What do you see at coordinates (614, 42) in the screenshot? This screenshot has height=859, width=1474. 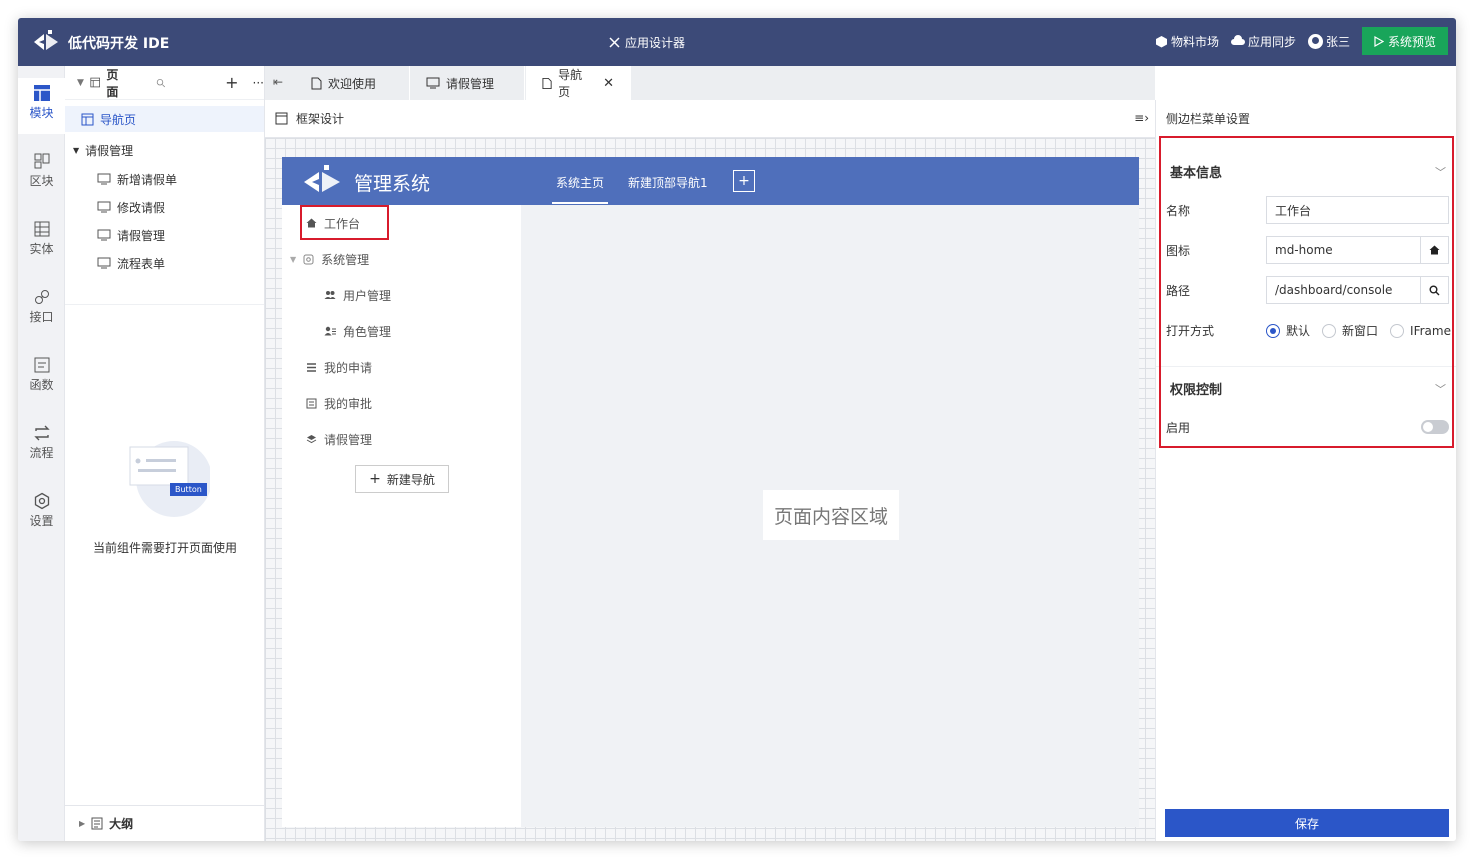 I see `design-tools-icon` at bounding box center [614, 42].